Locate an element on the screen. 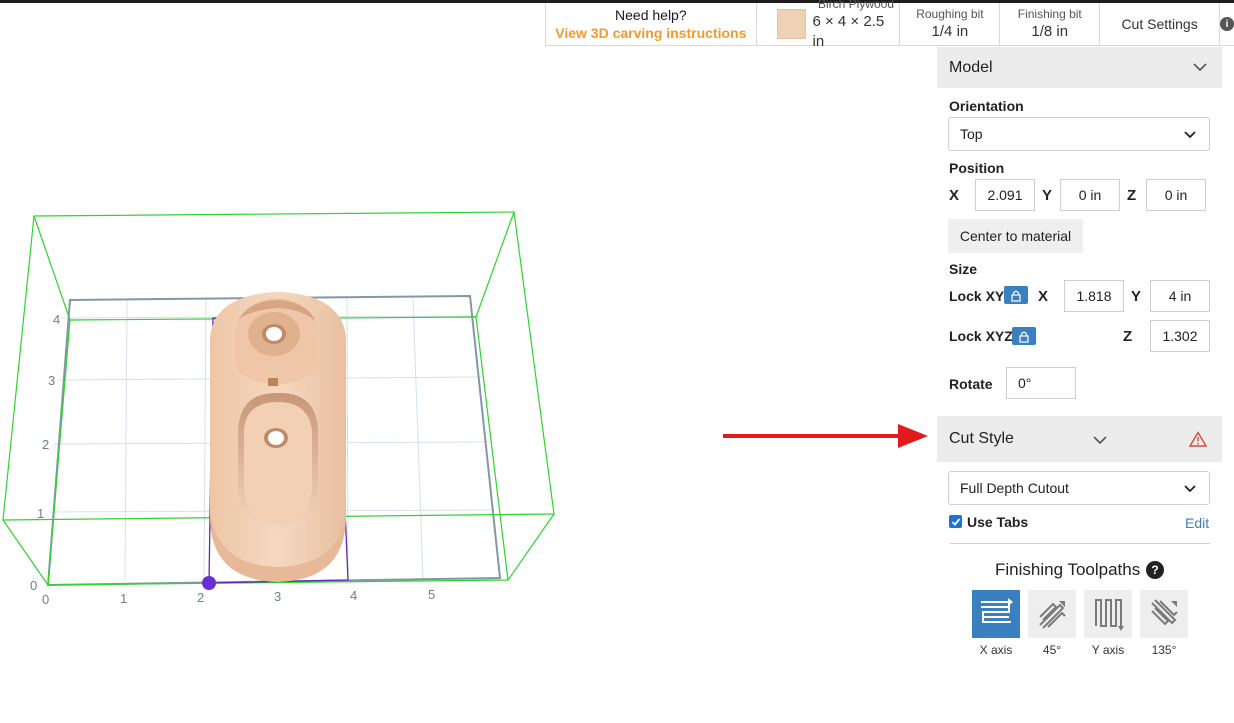 The width and height of the screenshot is (1234, 723). size-label: Size is located at coordinates (963, 269).